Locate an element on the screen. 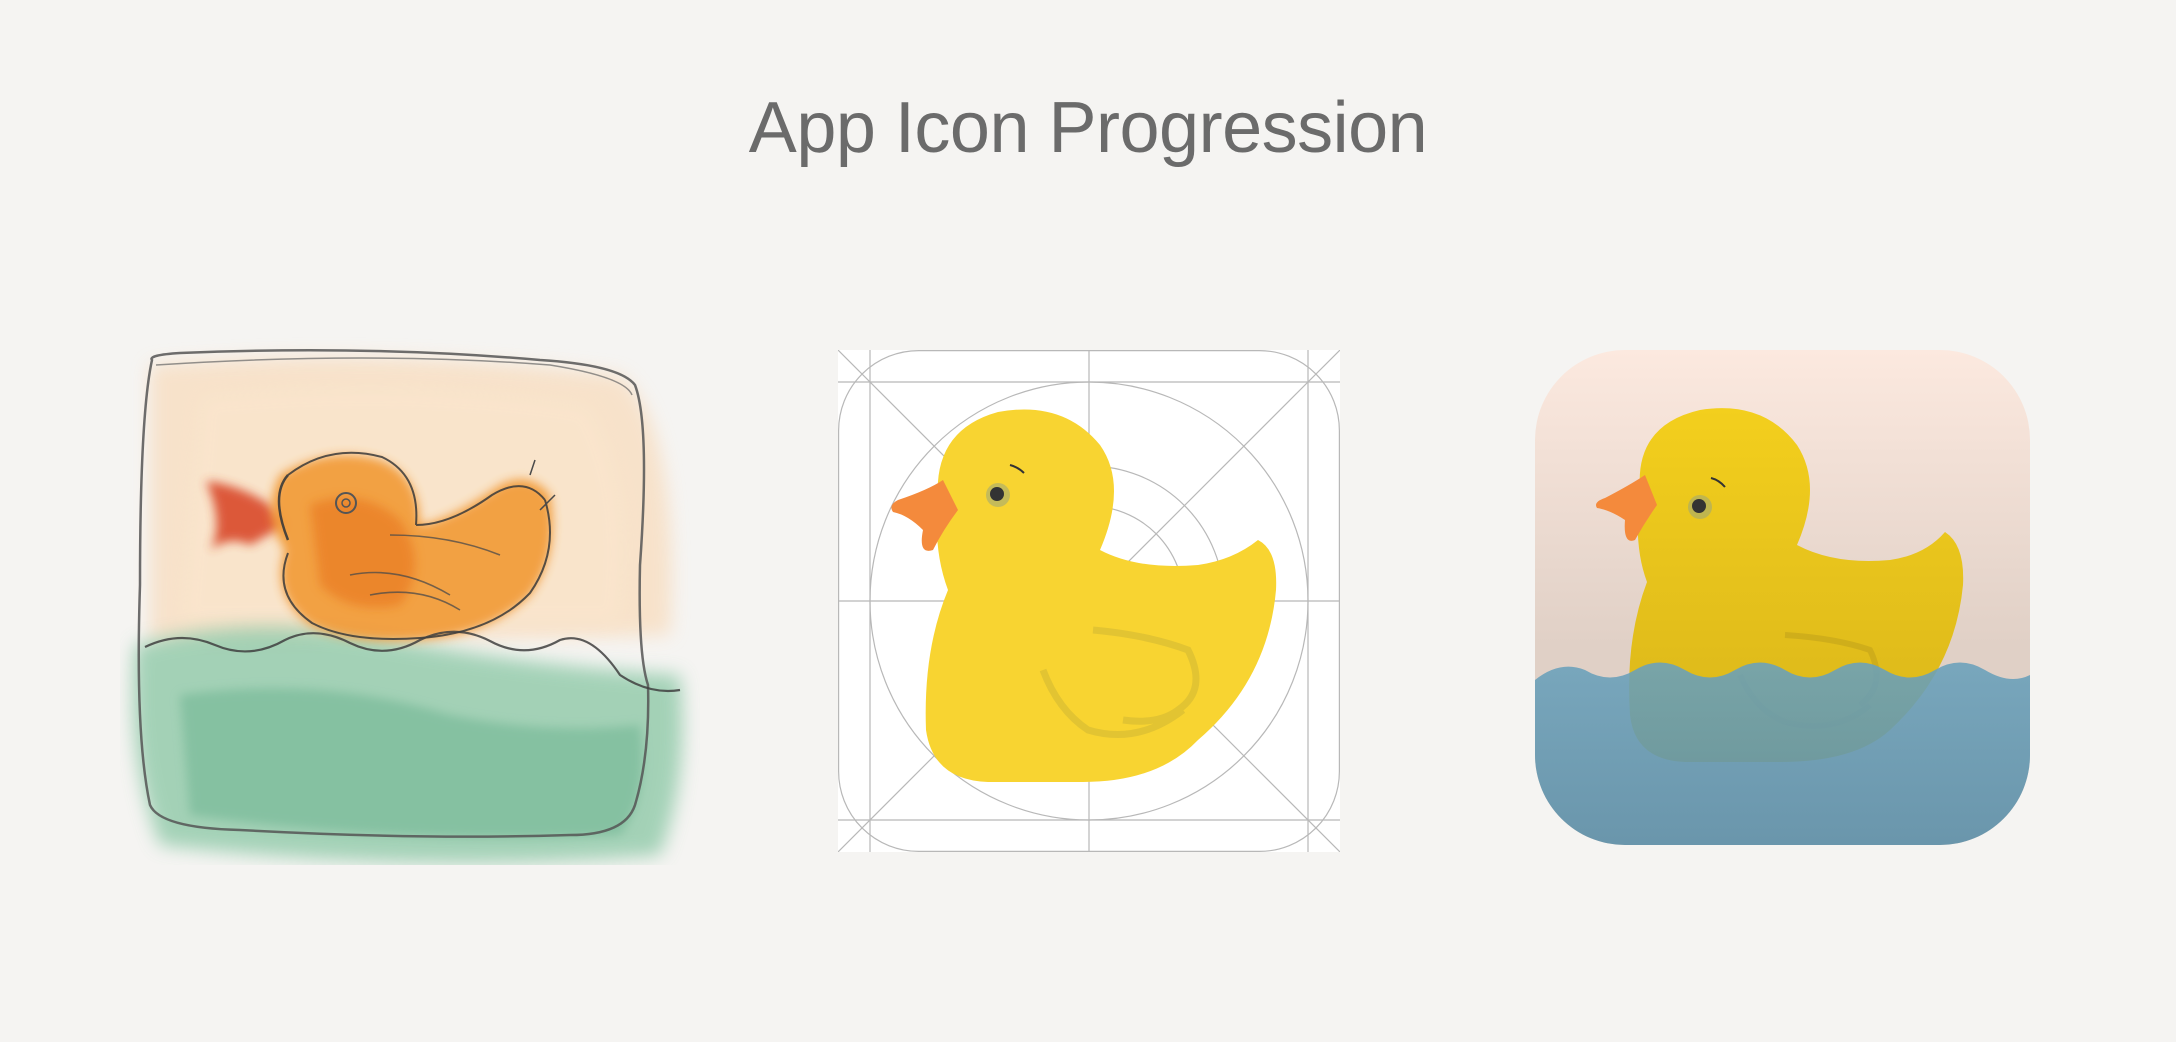 This screenshot has width=2176, height=1042. finished-duck-app-icon is located at coordinates (1782, 597).